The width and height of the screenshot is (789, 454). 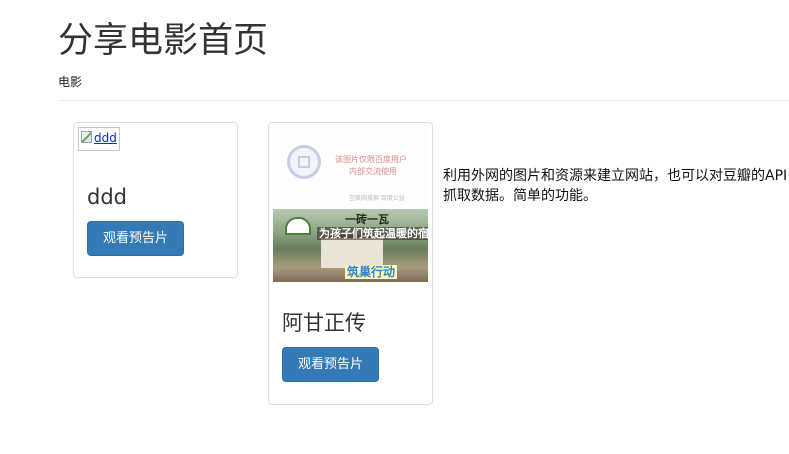 What do you see at coordinates (615, 186) in the screenshot?
I see `intro-text: 利用外网的图片和资源来建立网站，也可以对豆瓣的API抓取数据。简单的功能。` at bounding box center [615, 186].